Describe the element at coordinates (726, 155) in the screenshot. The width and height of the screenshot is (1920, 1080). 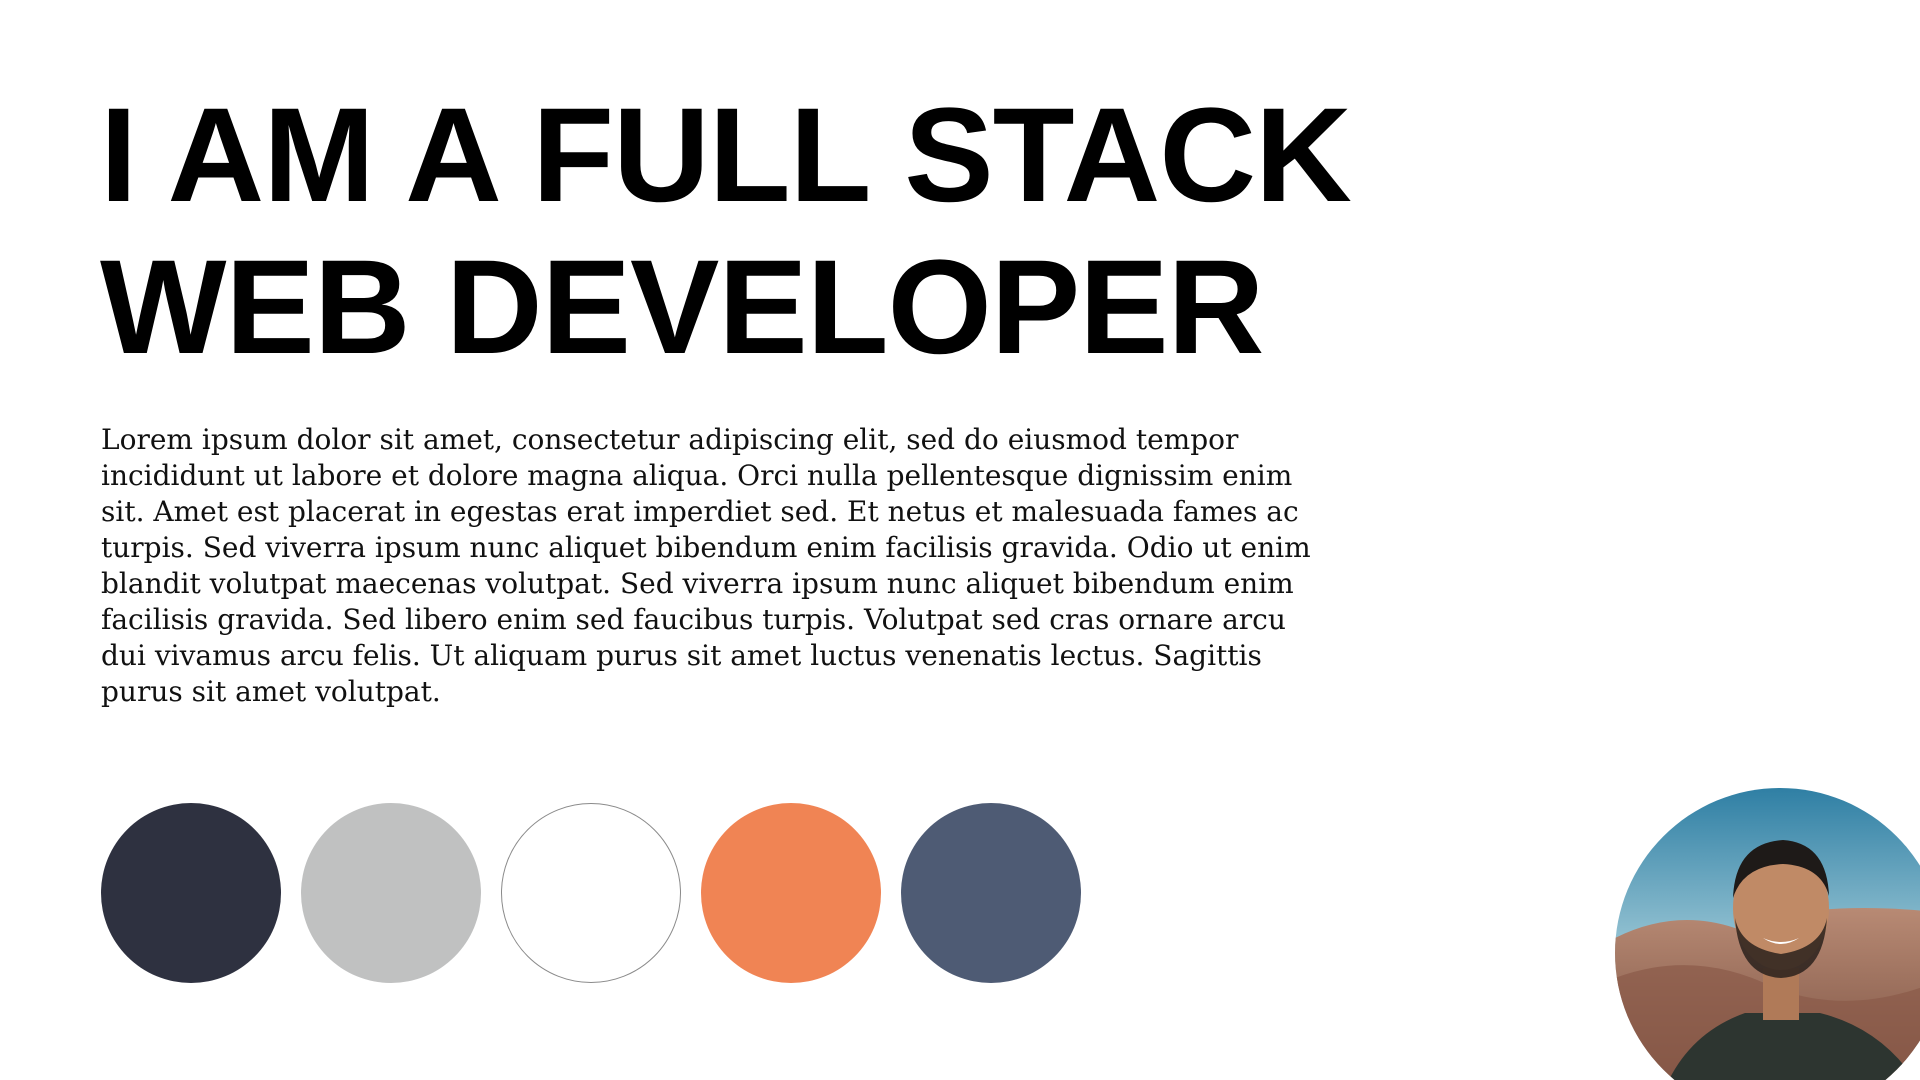
I see `title-line-1: I AM A FULL STACK` at that location.